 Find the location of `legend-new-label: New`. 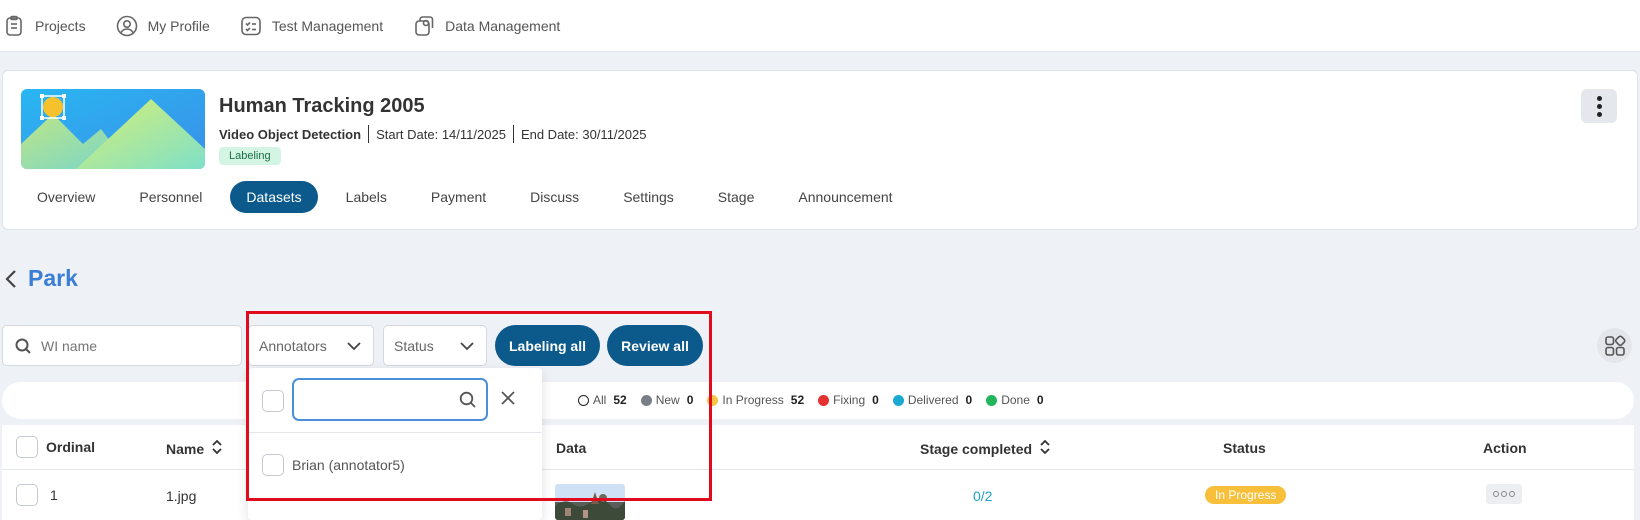

legend-new-label: New is located at coordinates (667, 400).